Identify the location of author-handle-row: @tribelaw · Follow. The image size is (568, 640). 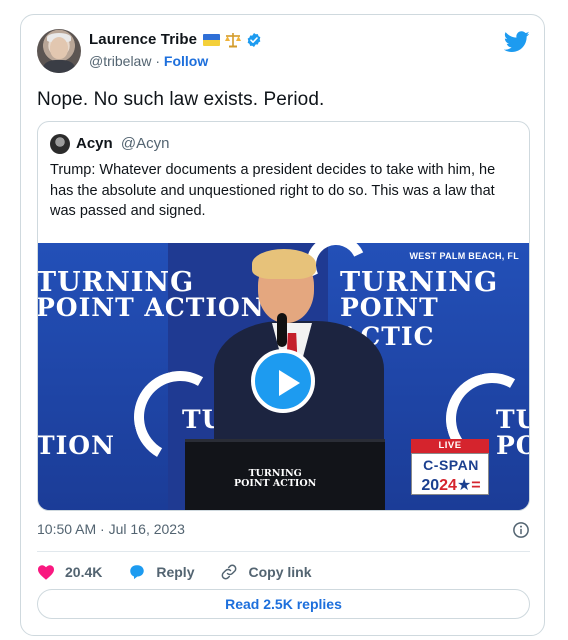
(148, 61).